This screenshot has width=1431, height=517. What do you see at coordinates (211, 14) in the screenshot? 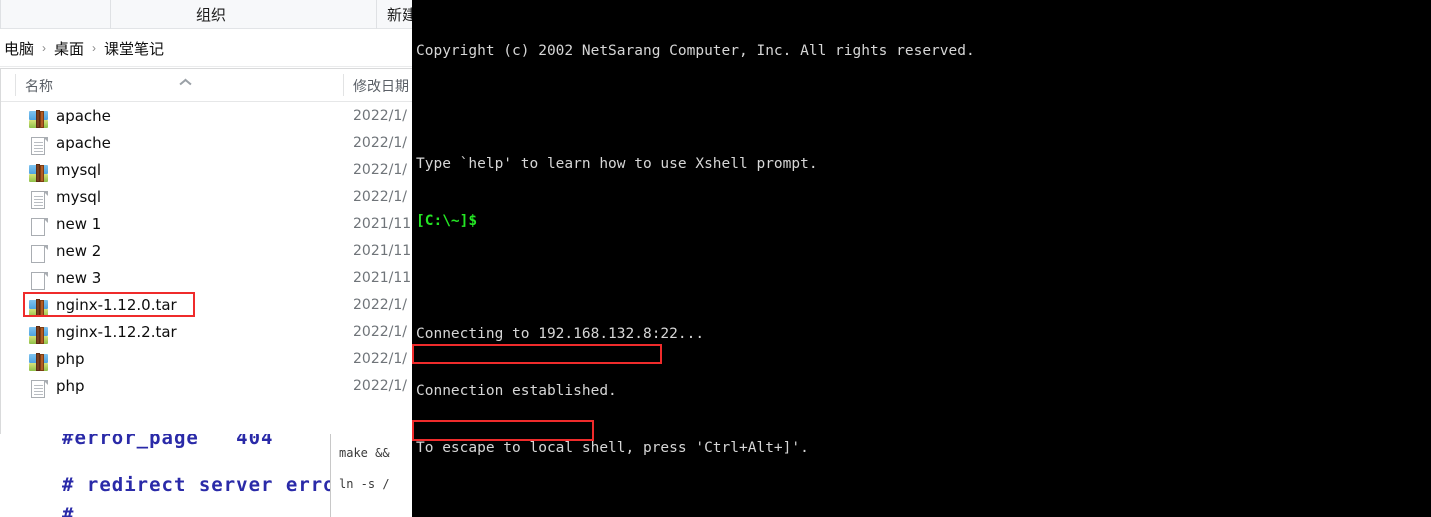
I see `toolbar-organize-button: 组织` at bounding box center [211, 14].